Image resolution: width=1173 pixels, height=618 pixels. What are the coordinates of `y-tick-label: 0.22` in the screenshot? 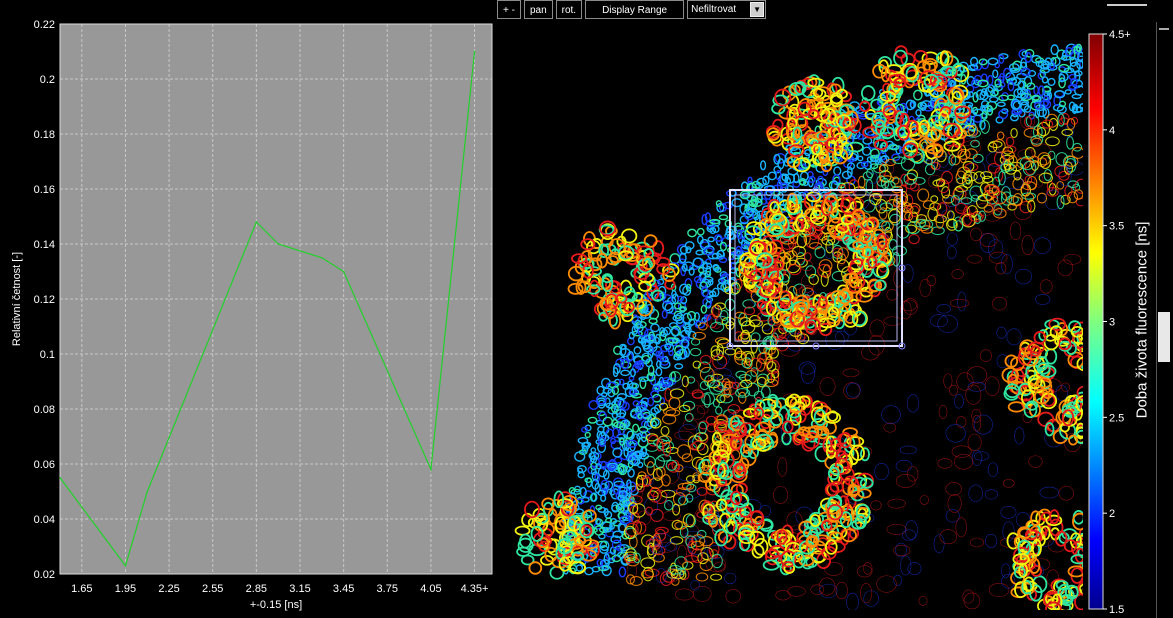 It's located at (44, 25).